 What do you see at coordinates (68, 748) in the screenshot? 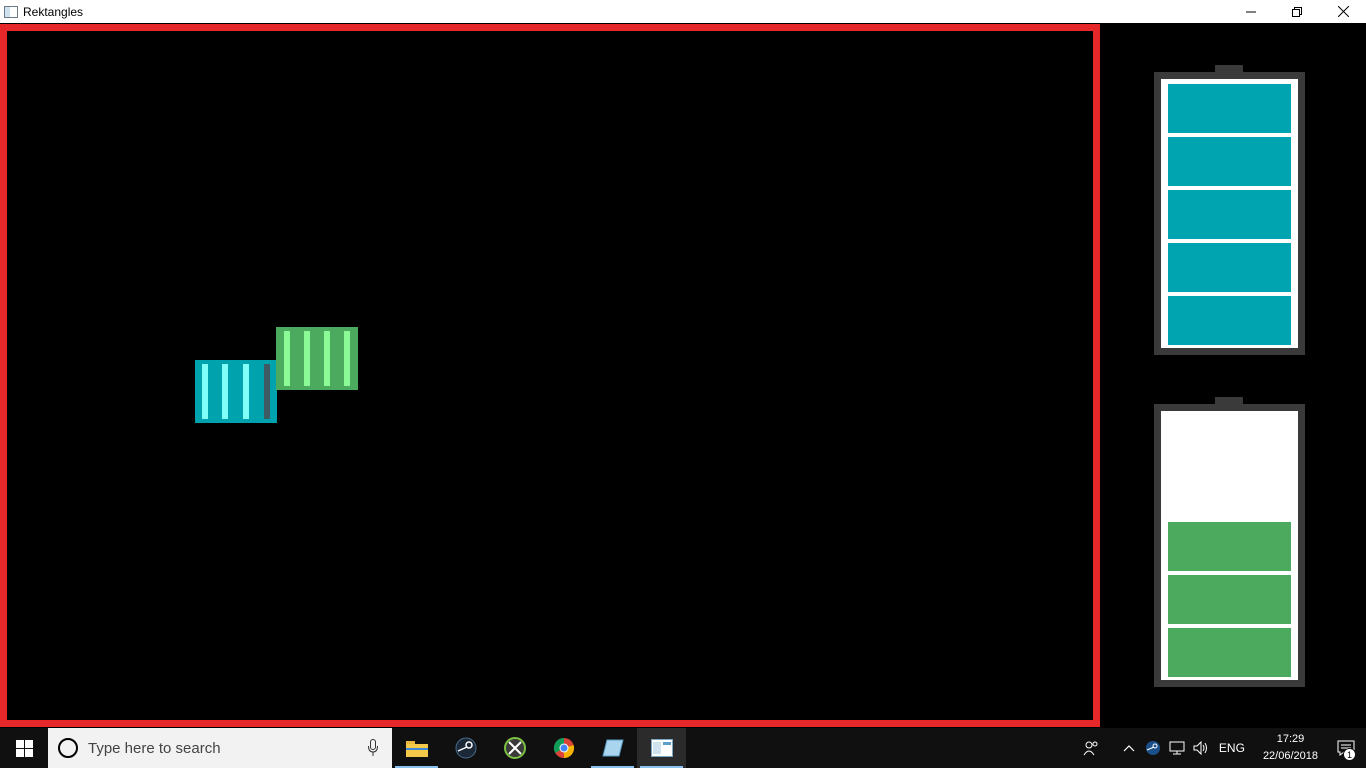
I see `cortana-icon` at bounding box center [68, 748].